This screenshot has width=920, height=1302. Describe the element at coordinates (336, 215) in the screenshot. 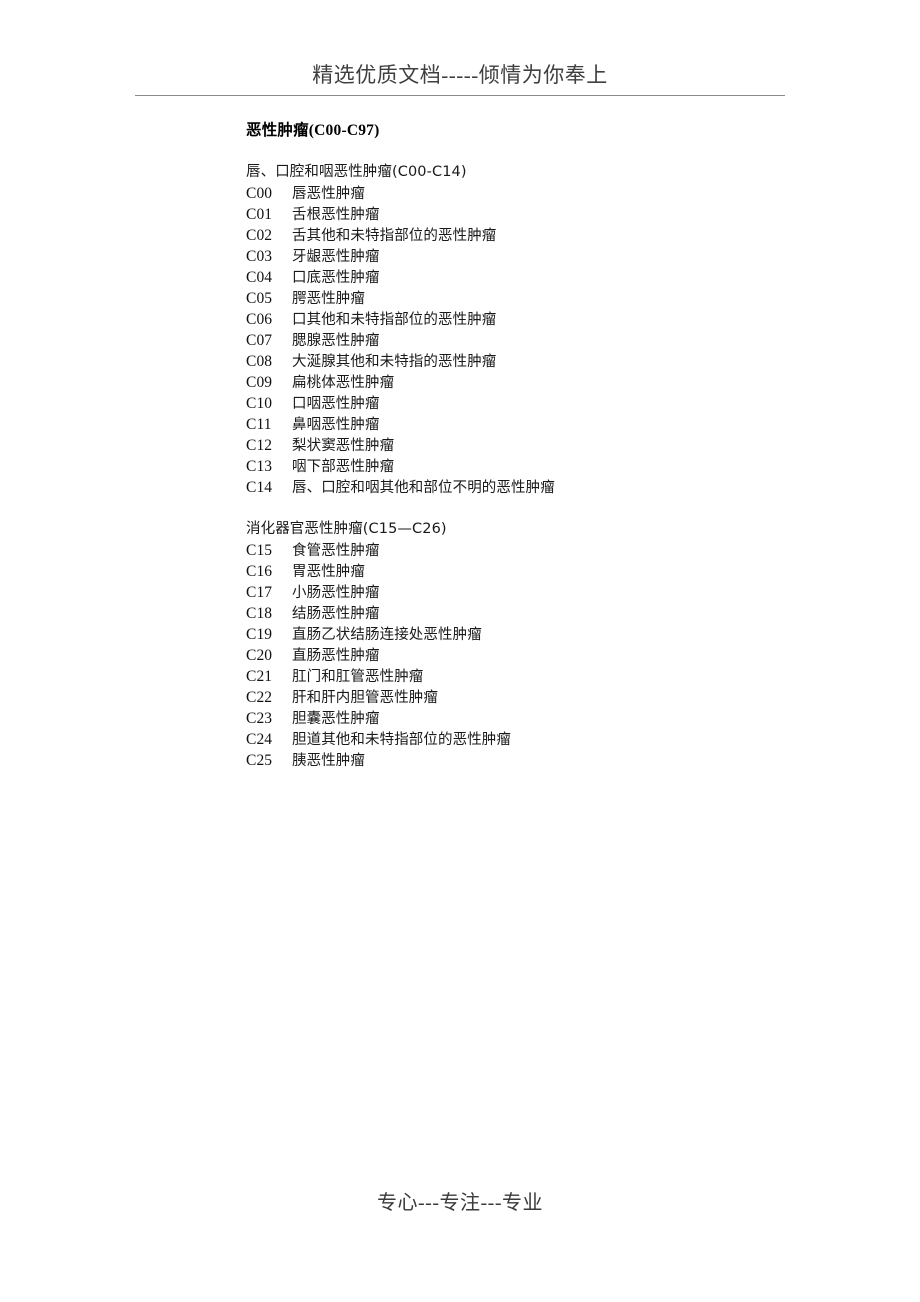

I see `code-name-cell: 舌根恶性肿瘤` at that location.